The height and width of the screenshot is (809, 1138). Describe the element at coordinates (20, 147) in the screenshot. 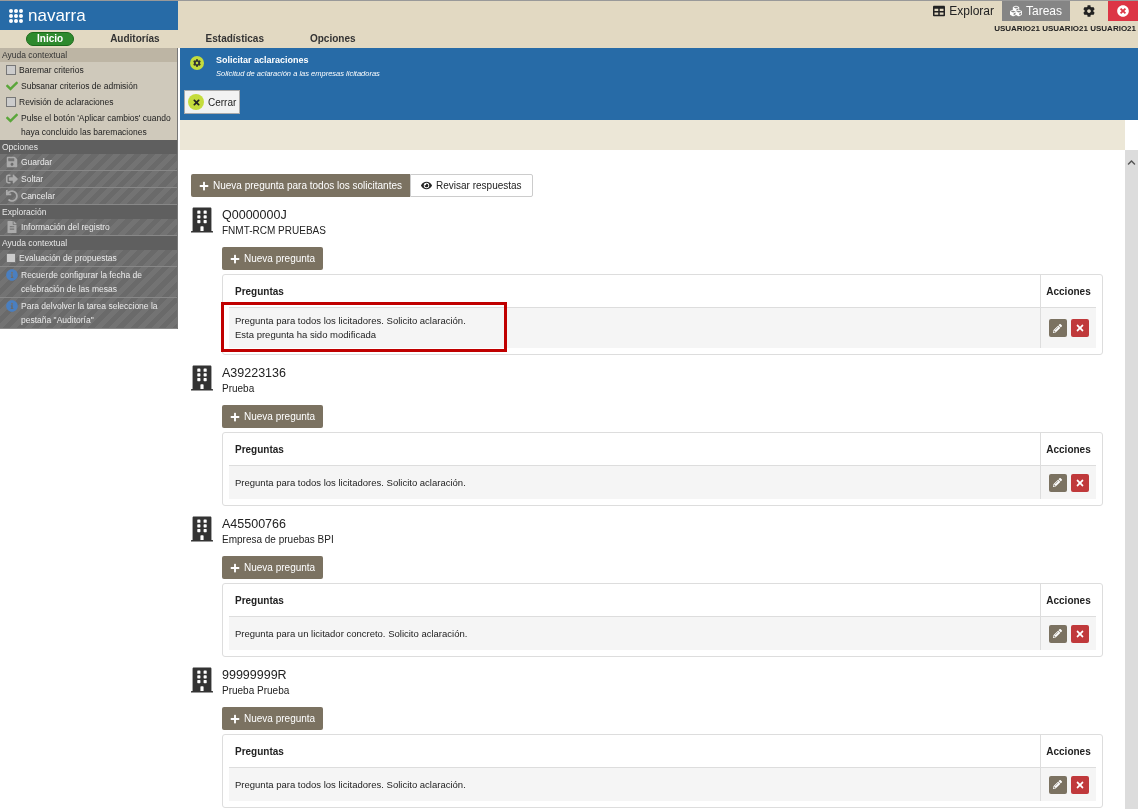

I see `sidebar-section-title: Opciones` at that location.